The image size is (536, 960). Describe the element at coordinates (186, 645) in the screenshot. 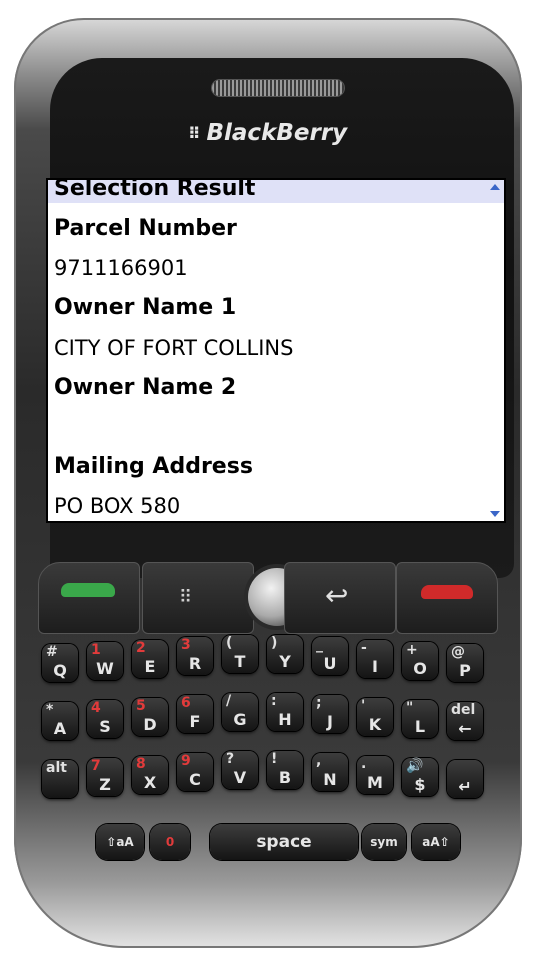

I see `key-alt-label: 3` at that location.